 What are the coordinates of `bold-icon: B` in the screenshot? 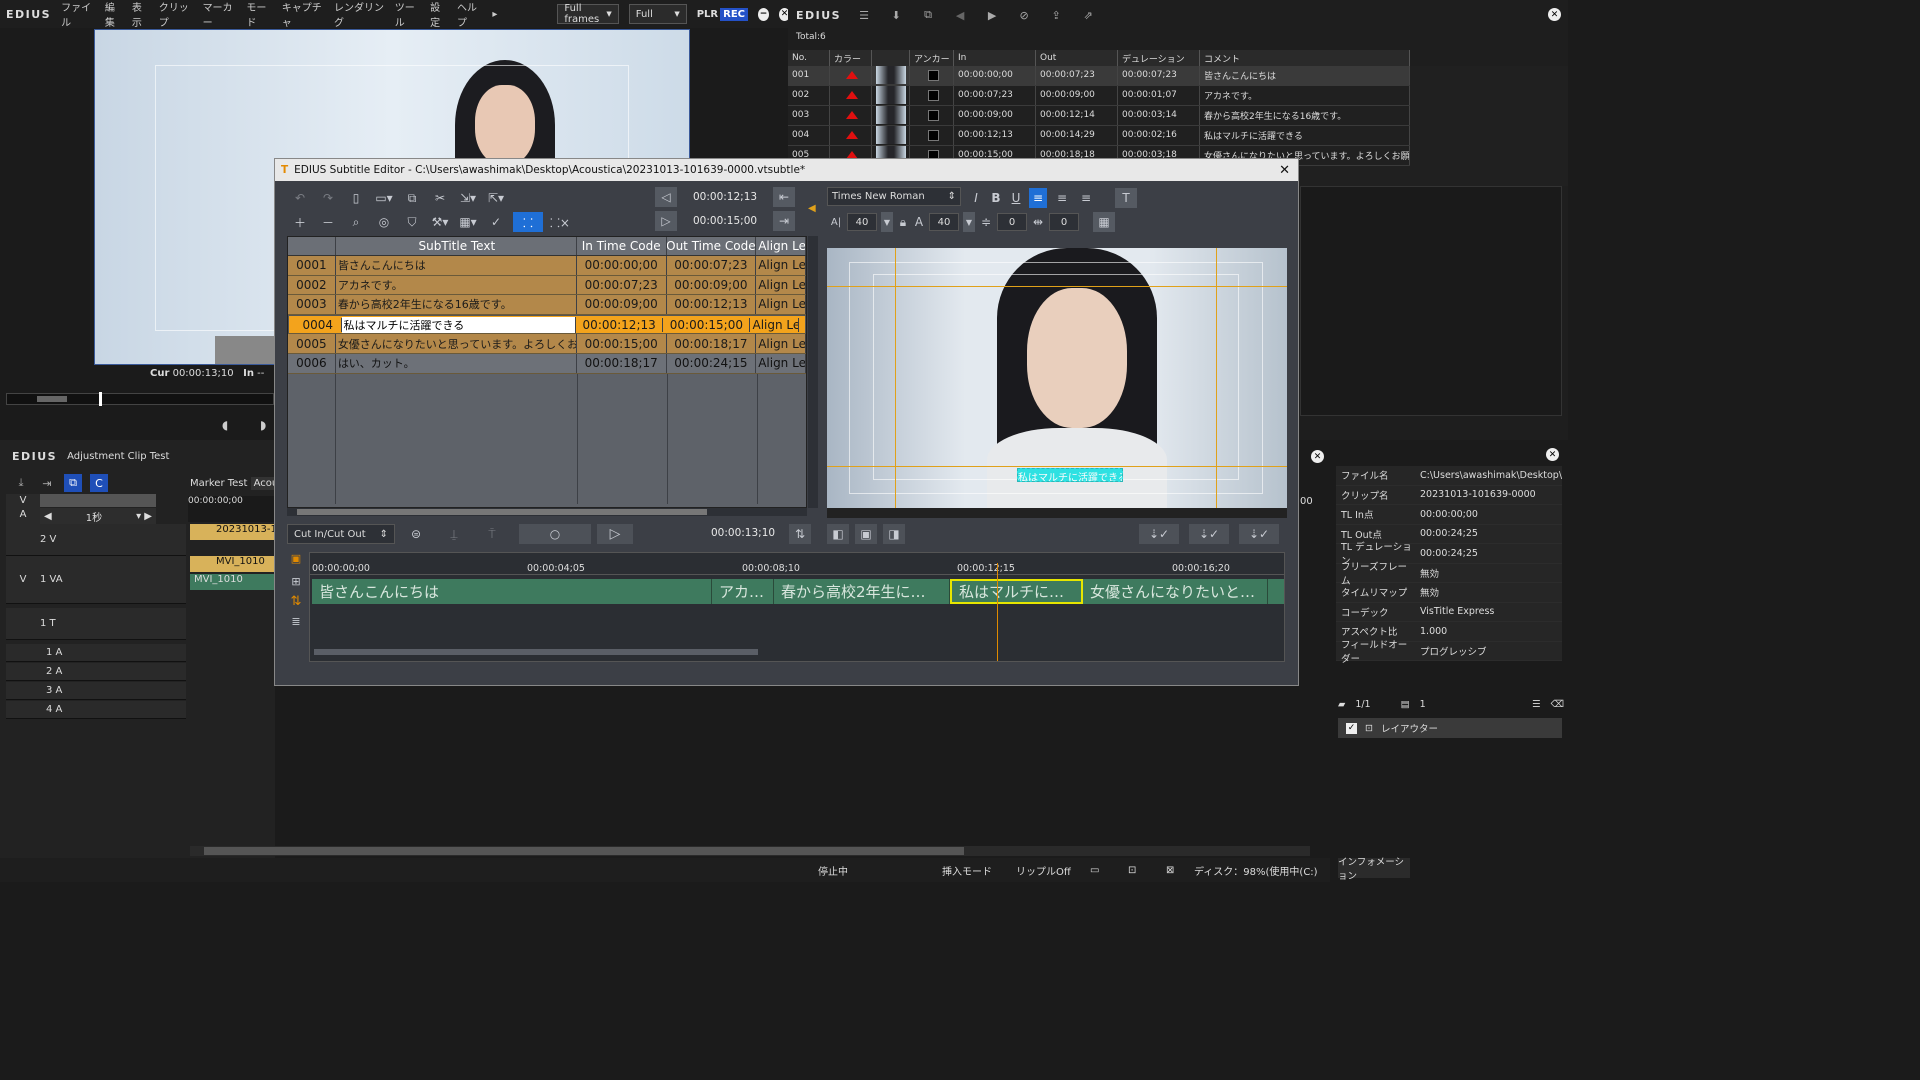 It's located at (996, 198).